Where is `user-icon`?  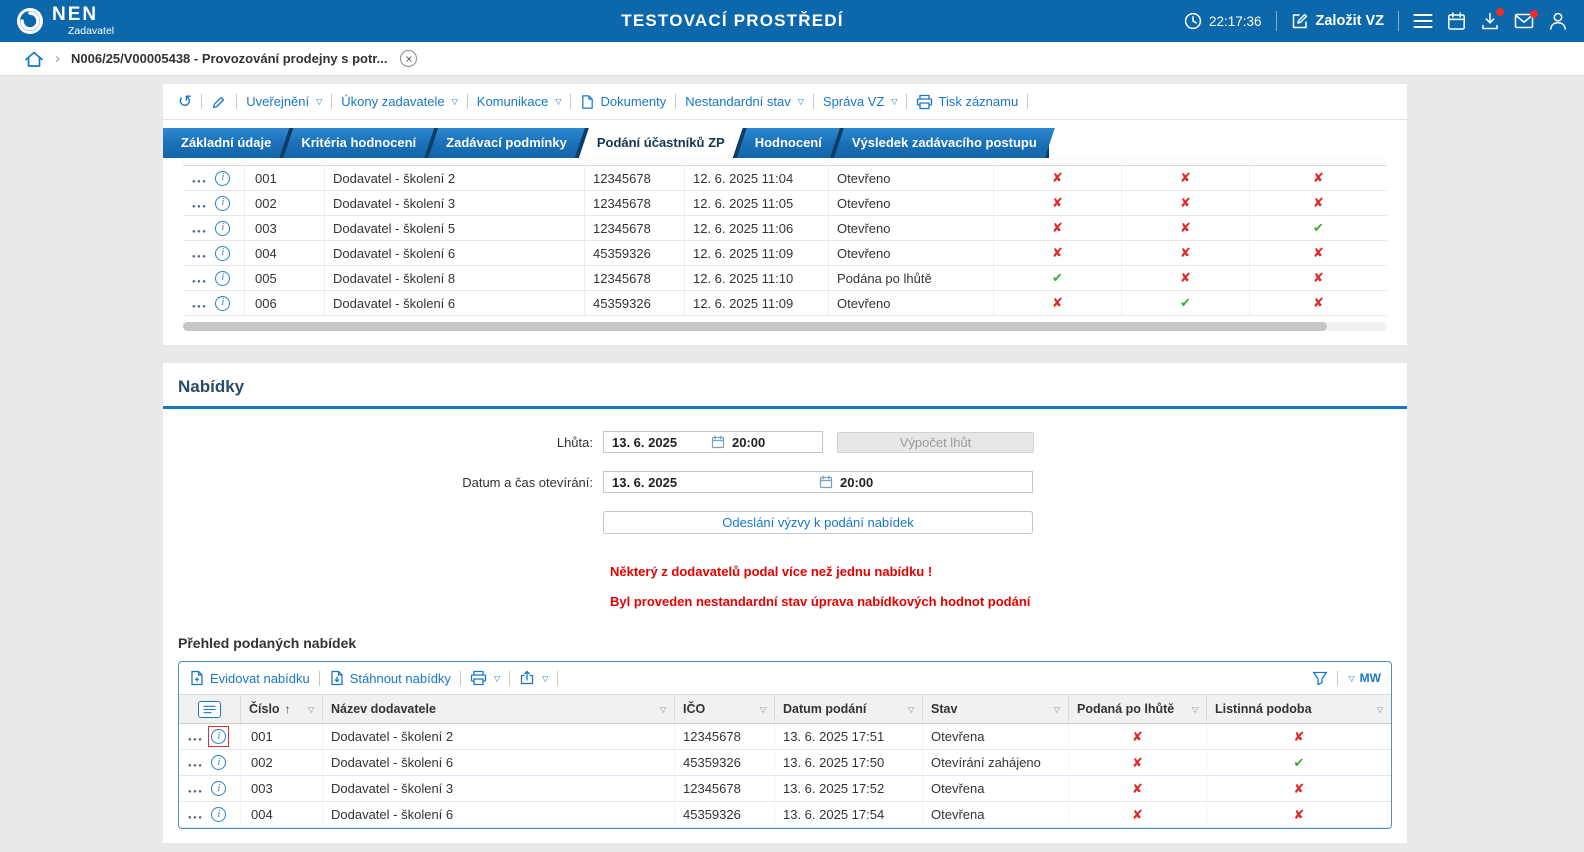
user-icon is located at coordinates (1558, 21).